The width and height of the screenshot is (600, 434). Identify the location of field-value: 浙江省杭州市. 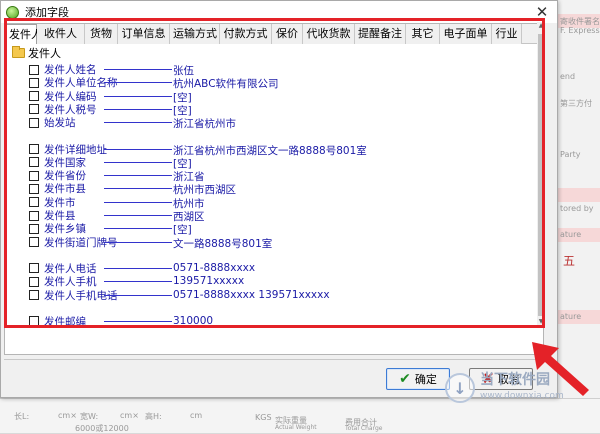
(204, 124).